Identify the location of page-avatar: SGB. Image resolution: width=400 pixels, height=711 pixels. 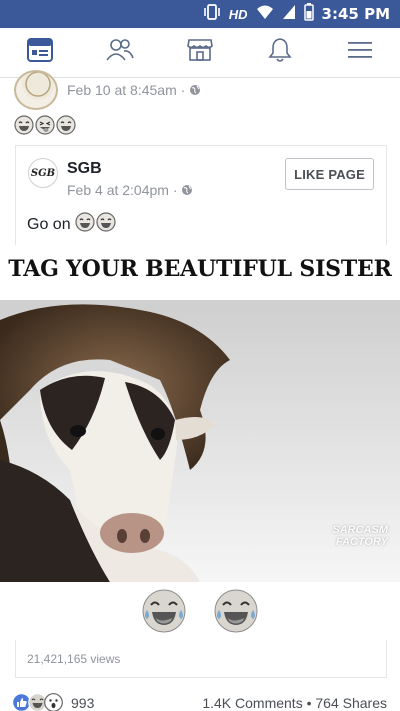
(43, 173).